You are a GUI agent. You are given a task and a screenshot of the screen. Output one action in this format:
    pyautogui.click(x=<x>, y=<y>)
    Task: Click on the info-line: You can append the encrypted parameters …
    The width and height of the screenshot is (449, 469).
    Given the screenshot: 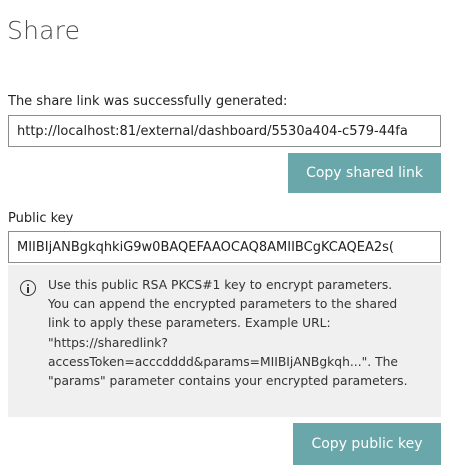 What is the action you would take?
    pyautogui.click(x=223, y=304)
    